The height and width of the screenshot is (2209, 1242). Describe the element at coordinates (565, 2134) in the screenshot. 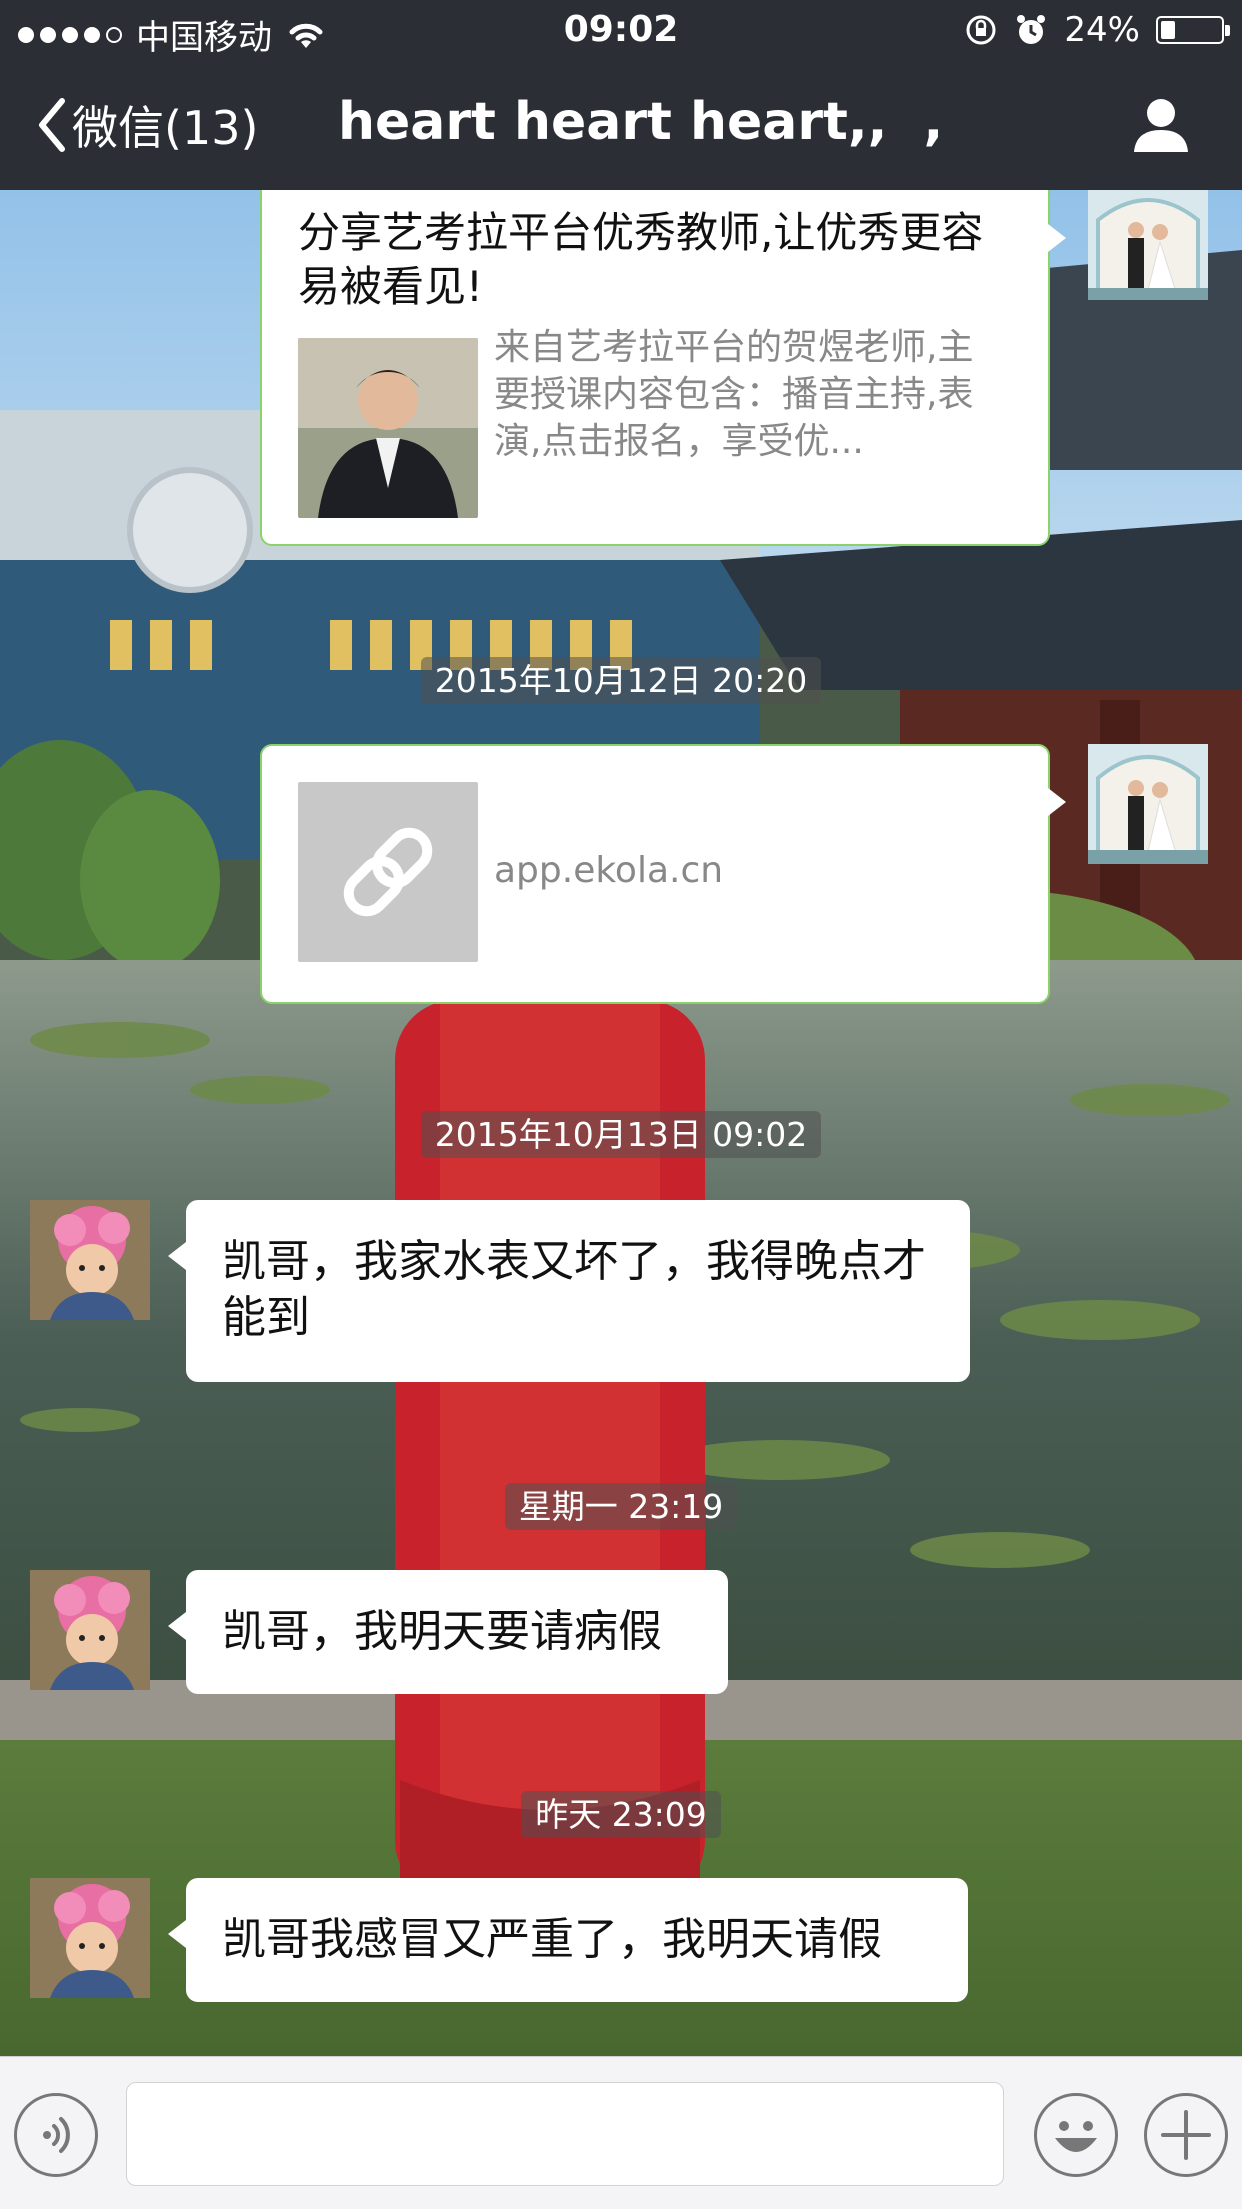

I see `message-input` at that location.